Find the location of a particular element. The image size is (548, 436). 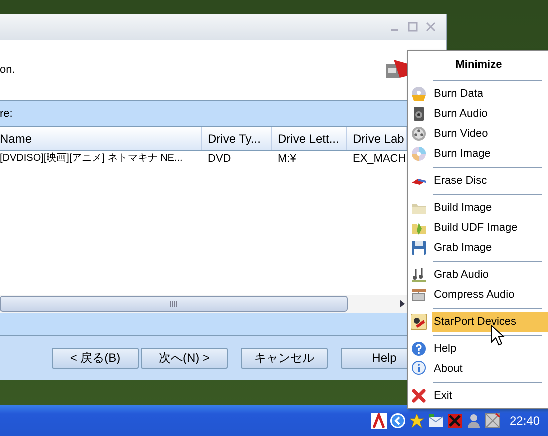

menu-item: Grab Audio is located at coordinates (490, 275).